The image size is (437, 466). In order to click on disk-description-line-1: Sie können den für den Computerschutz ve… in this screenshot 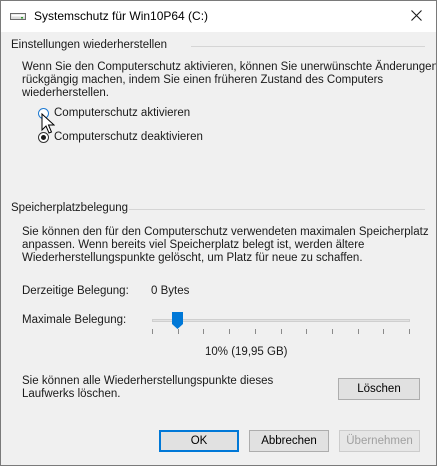, I will do `click(225, 232)`.